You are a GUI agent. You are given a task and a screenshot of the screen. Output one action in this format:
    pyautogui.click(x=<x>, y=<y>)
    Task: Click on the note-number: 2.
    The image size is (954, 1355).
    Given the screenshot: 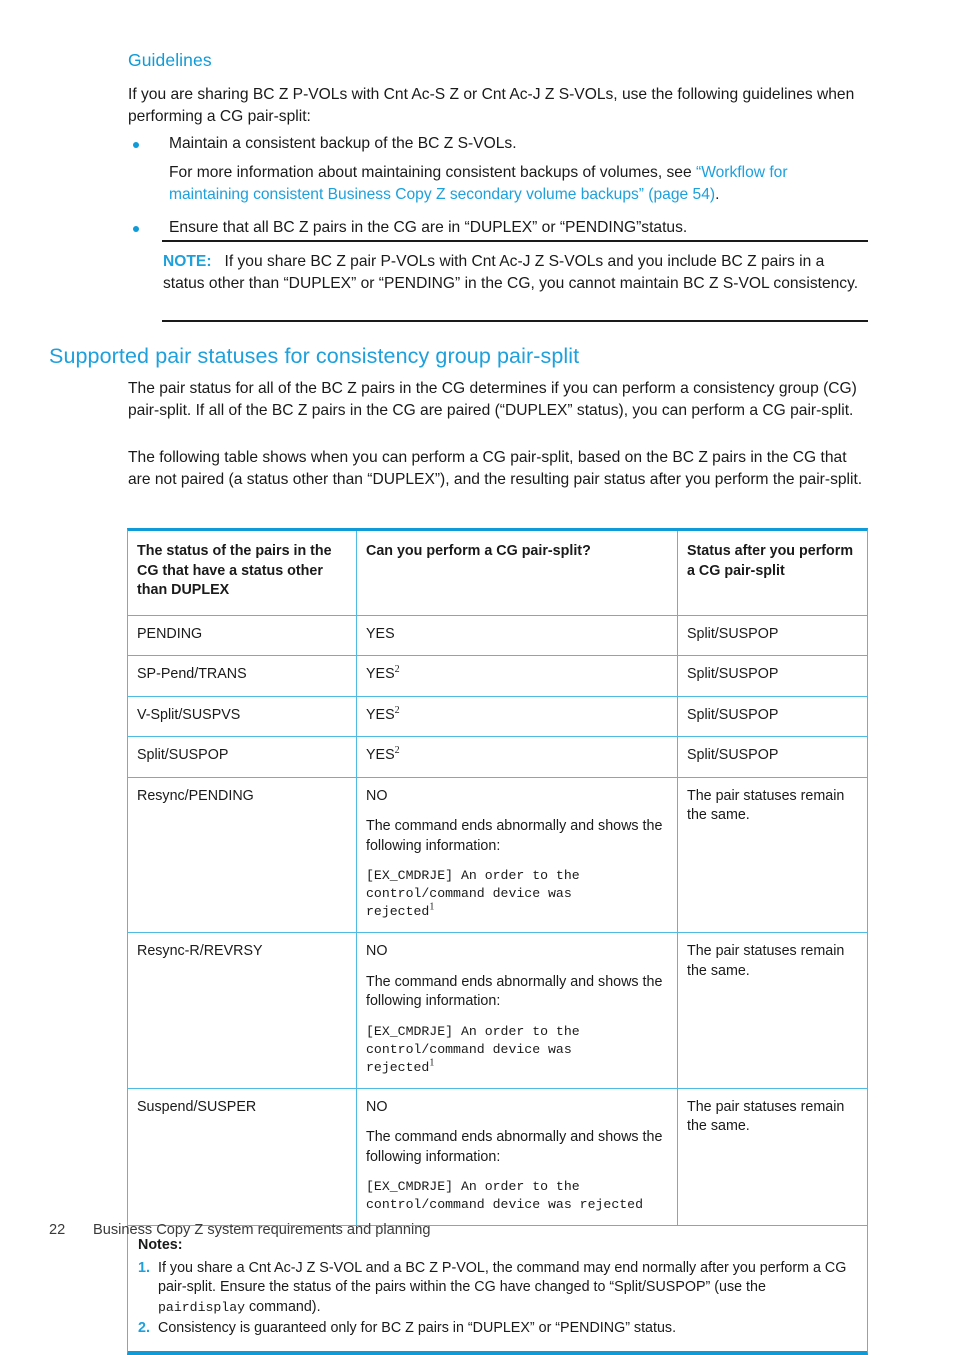 What is the action you would take?
    pyautogui.click(x=144, y=1328)
    